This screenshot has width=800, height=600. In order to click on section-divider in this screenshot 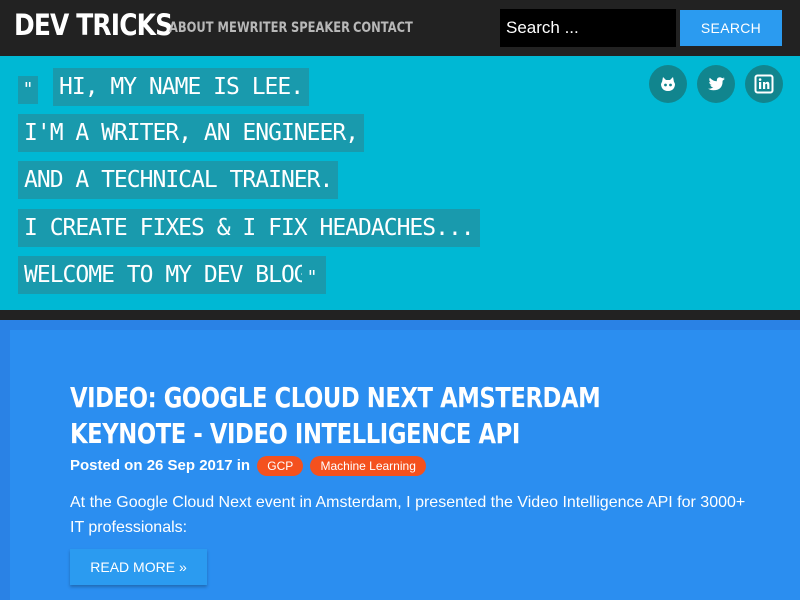, I will do `click(400, 315)`.